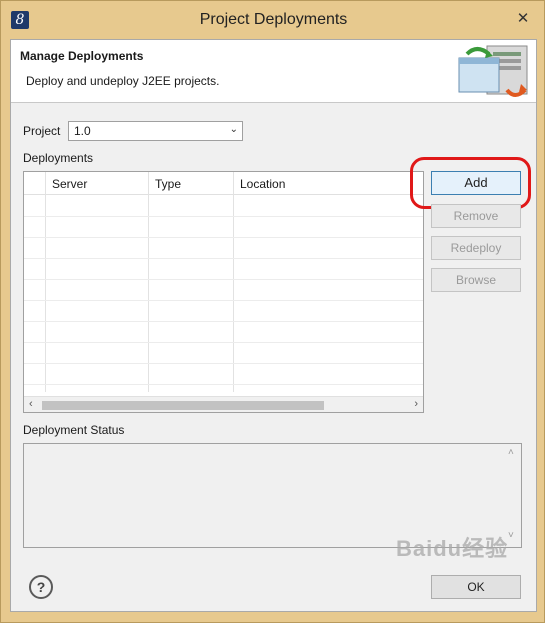  What do you see at coordinates (523, 19) in the screenshot?
I see `close-icon: ✕` at bounding box center [523, 19].